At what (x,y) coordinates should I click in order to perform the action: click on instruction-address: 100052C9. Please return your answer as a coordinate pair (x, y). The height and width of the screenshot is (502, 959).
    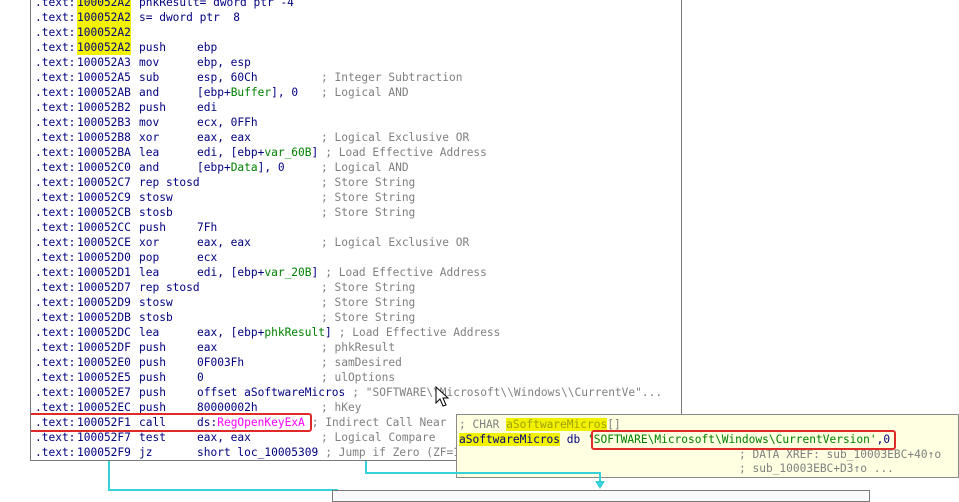
    Looking at the image, I should click on (104, 197).